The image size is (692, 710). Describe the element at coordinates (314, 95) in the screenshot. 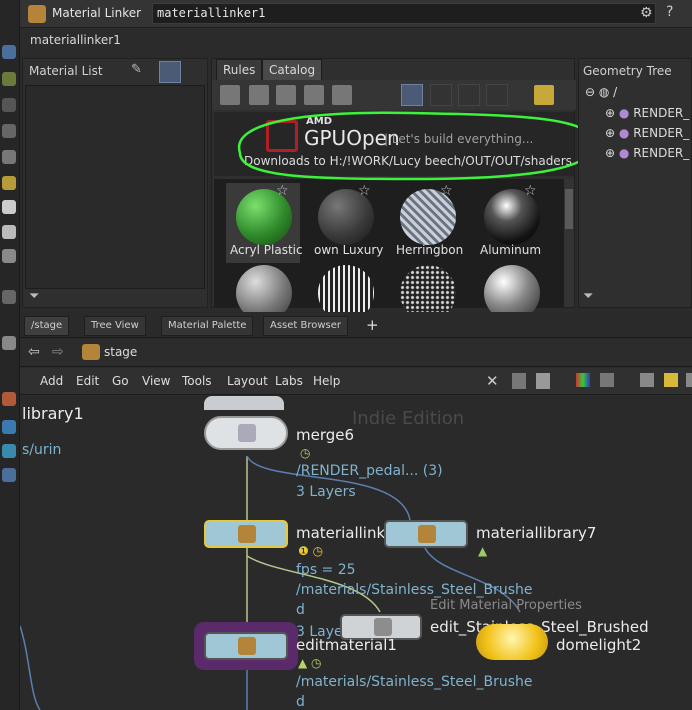

I see `tag-icon` at that location.